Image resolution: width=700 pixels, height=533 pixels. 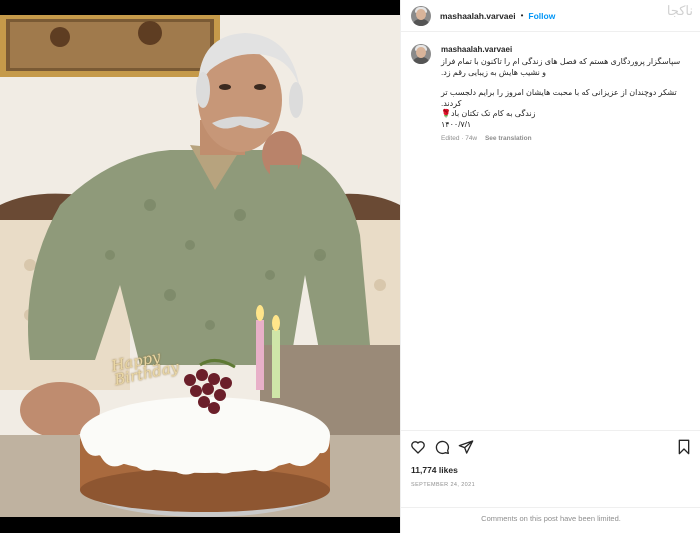 What do you see at coordinates (466, 447) in the screenshot?
I see `paper-plane-icon` at bounding box center [466, 447].